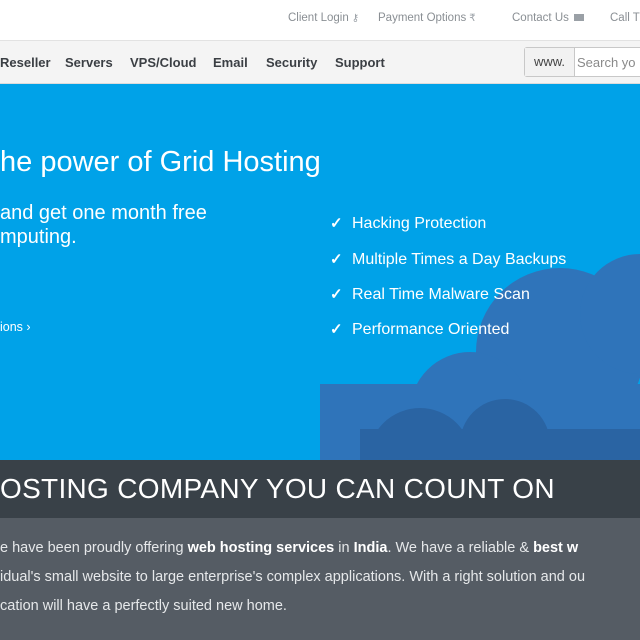 The height and width of the screenshot is (640, 640). I want to click on intro-text: . We have a reliable &, so click(460, 548).